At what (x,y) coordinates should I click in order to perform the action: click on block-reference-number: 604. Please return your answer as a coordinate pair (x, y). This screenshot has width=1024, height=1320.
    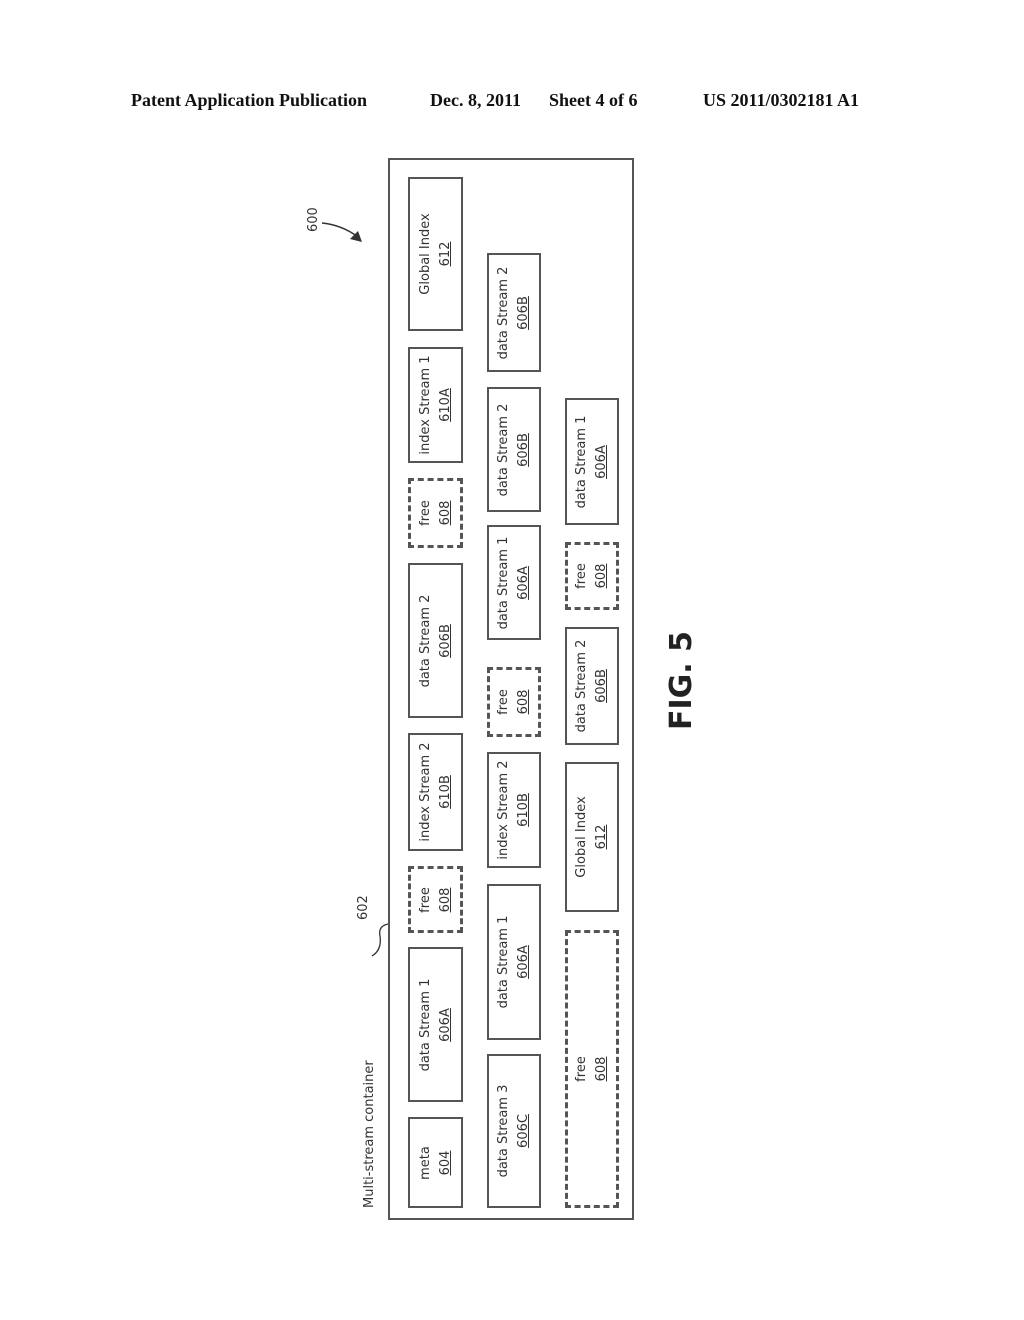
    Looking at the image, I should click on (445, 1162).